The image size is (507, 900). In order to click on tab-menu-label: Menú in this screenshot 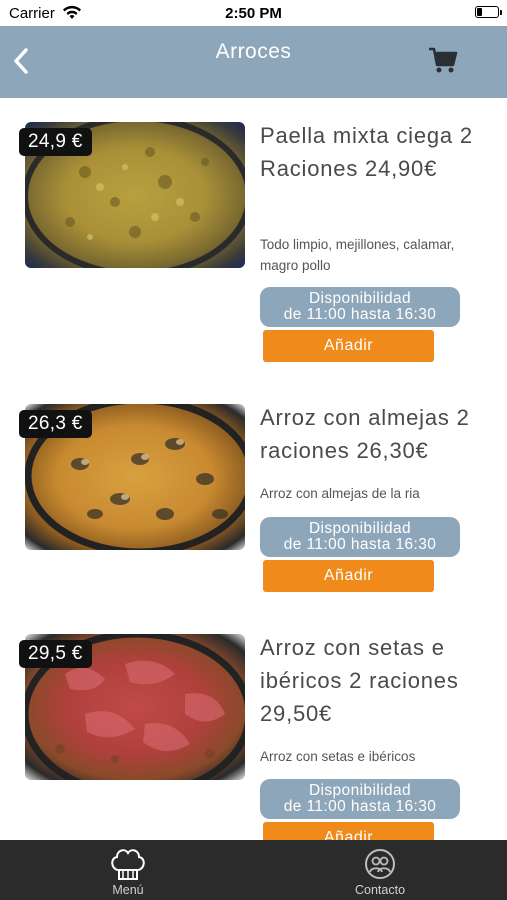, I will do `click(128, 890)`.